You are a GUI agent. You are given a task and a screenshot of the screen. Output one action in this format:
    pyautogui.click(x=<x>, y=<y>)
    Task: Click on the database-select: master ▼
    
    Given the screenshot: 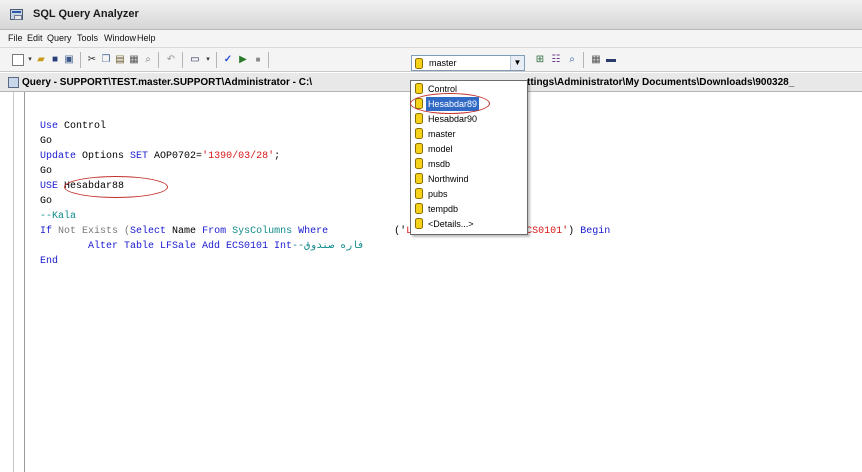 What is the action you would take?
    pyautogui.click(x=468, y=63)
    